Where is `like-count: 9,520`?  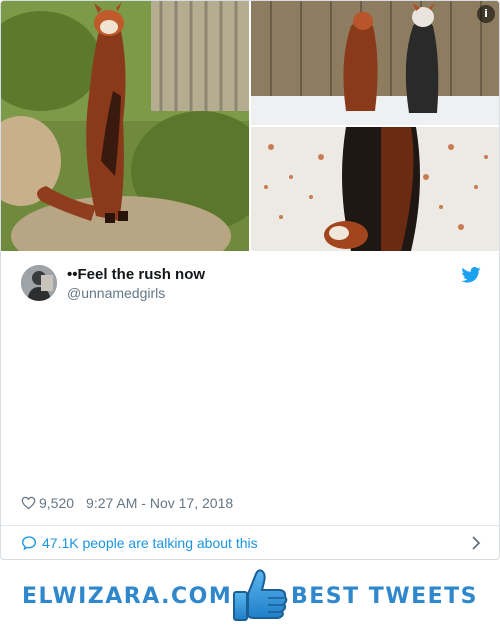
like-count: 9,520 is located at coordinates (56, 503).